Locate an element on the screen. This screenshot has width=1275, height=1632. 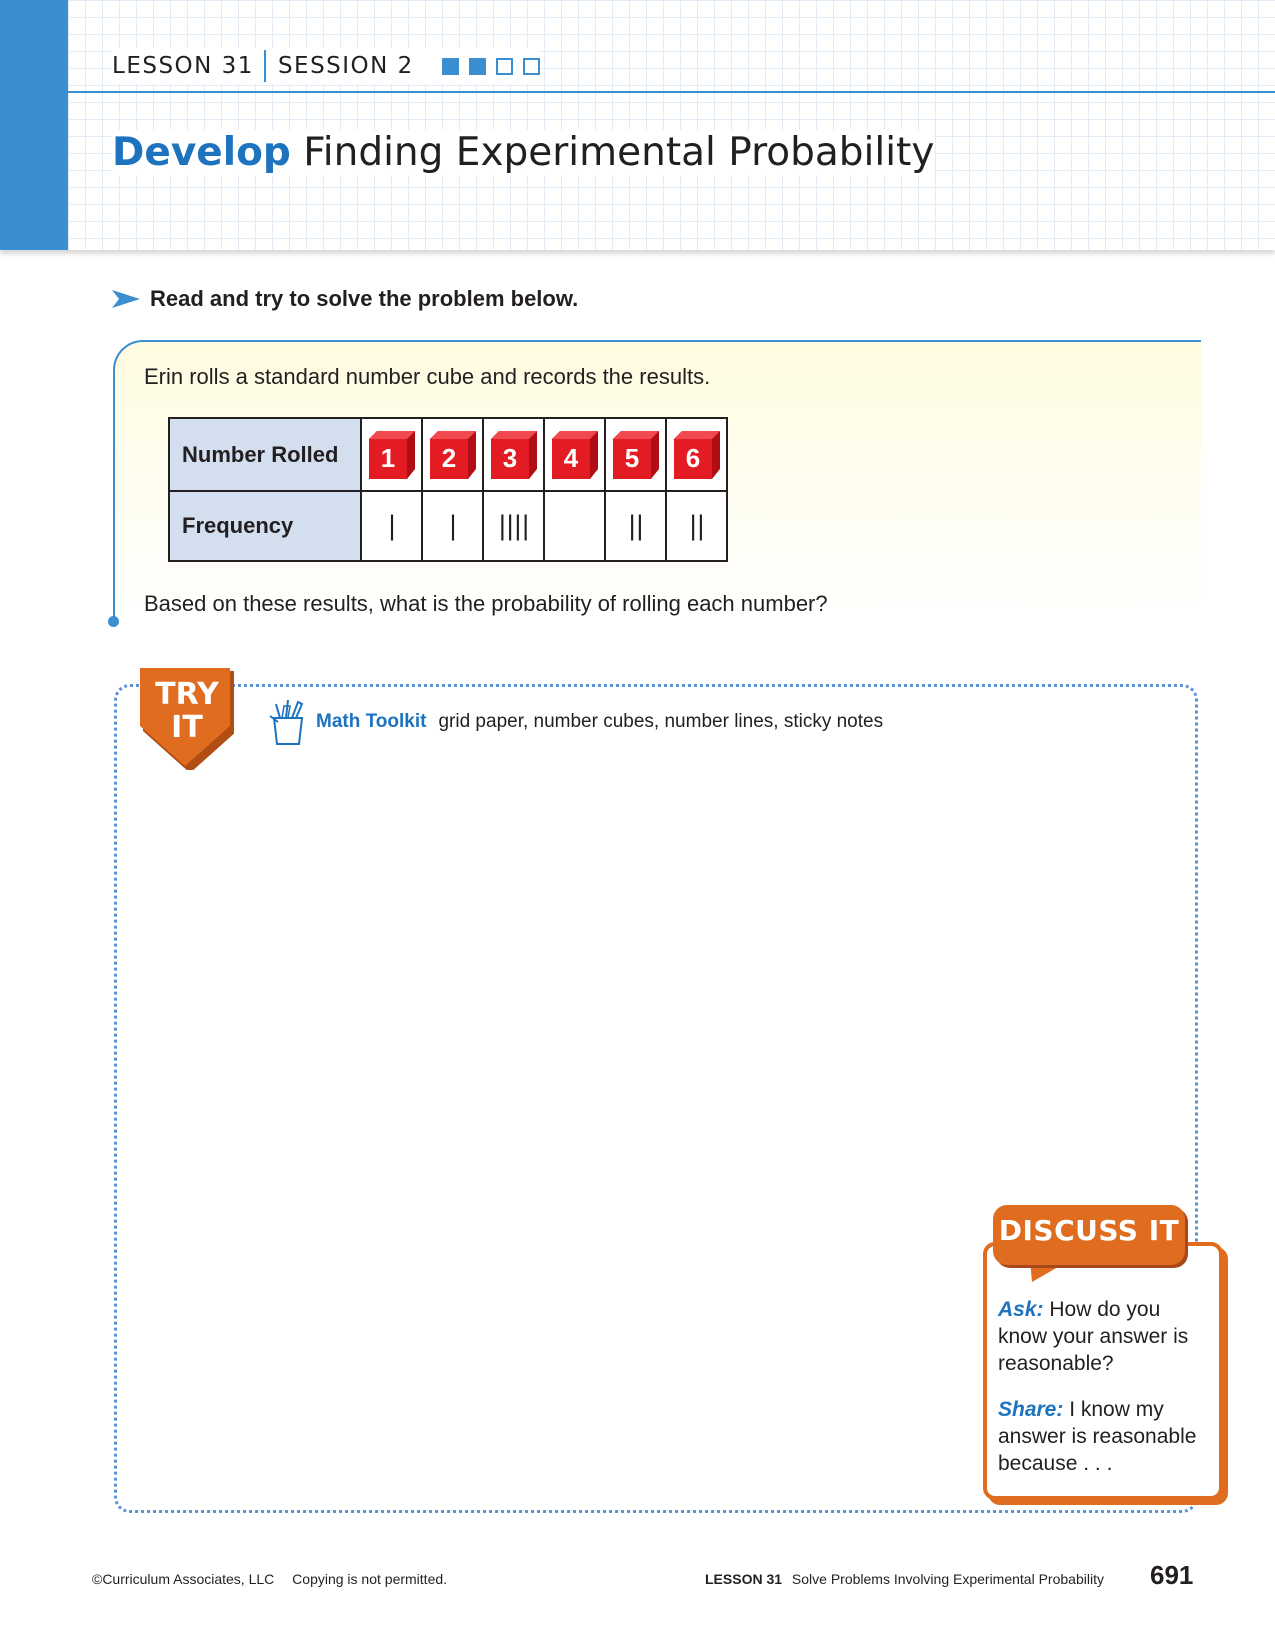
tally-1: | is located at coordinates (392, 526).